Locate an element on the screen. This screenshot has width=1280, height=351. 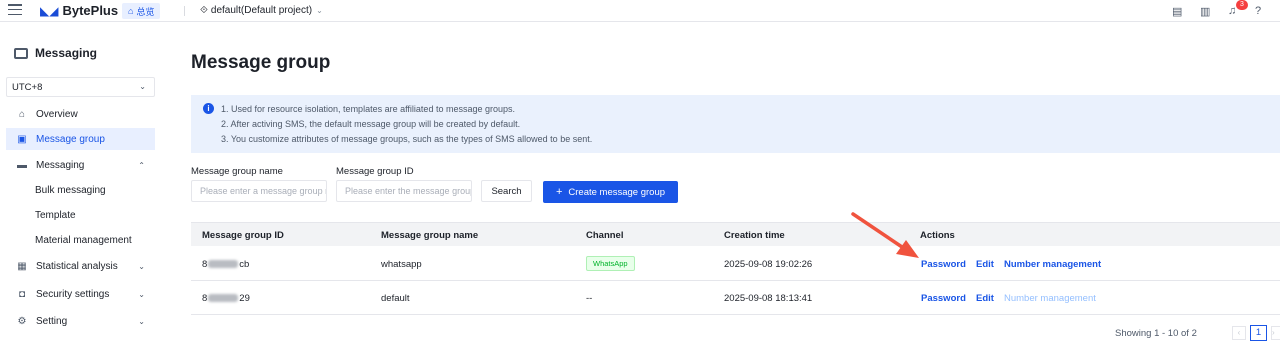
sidebar-item-bulk-messaging: Bulk messaging is located at coordinates (70, 190).